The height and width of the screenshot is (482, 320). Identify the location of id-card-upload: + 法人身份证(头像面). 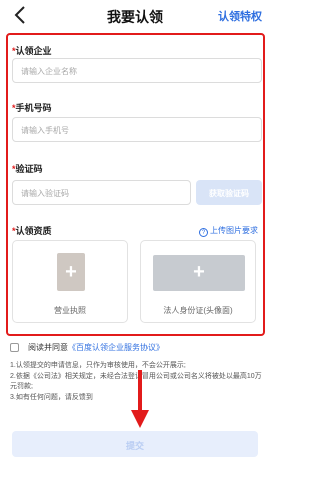
(198, 281).